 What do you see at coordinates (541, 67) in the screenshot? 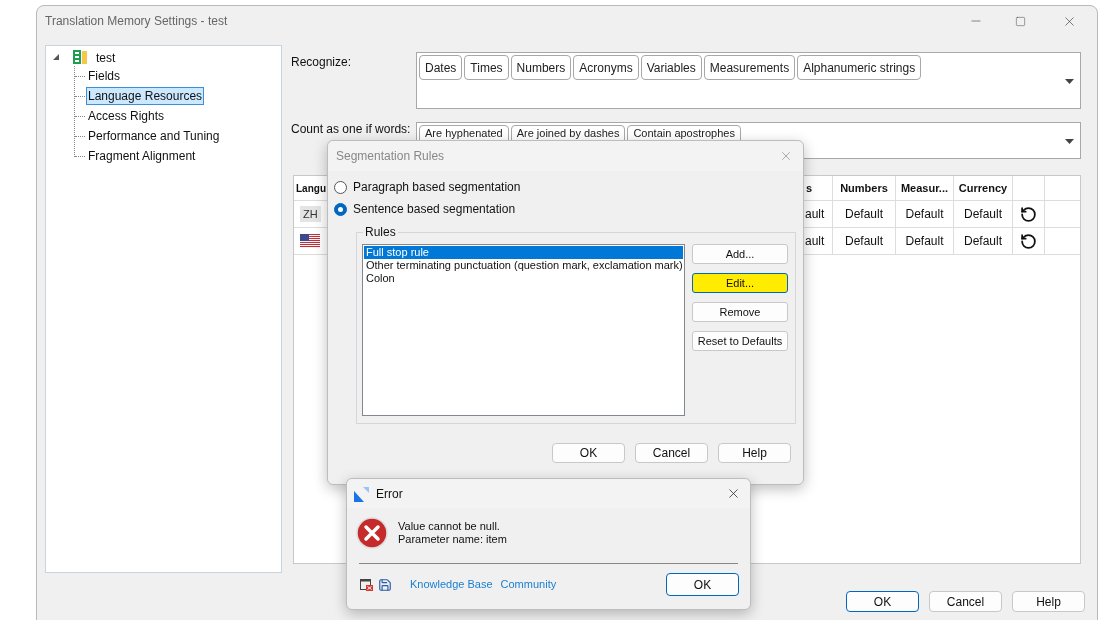
I see `token-chip: Numbers` at bounding box center [541, 67].